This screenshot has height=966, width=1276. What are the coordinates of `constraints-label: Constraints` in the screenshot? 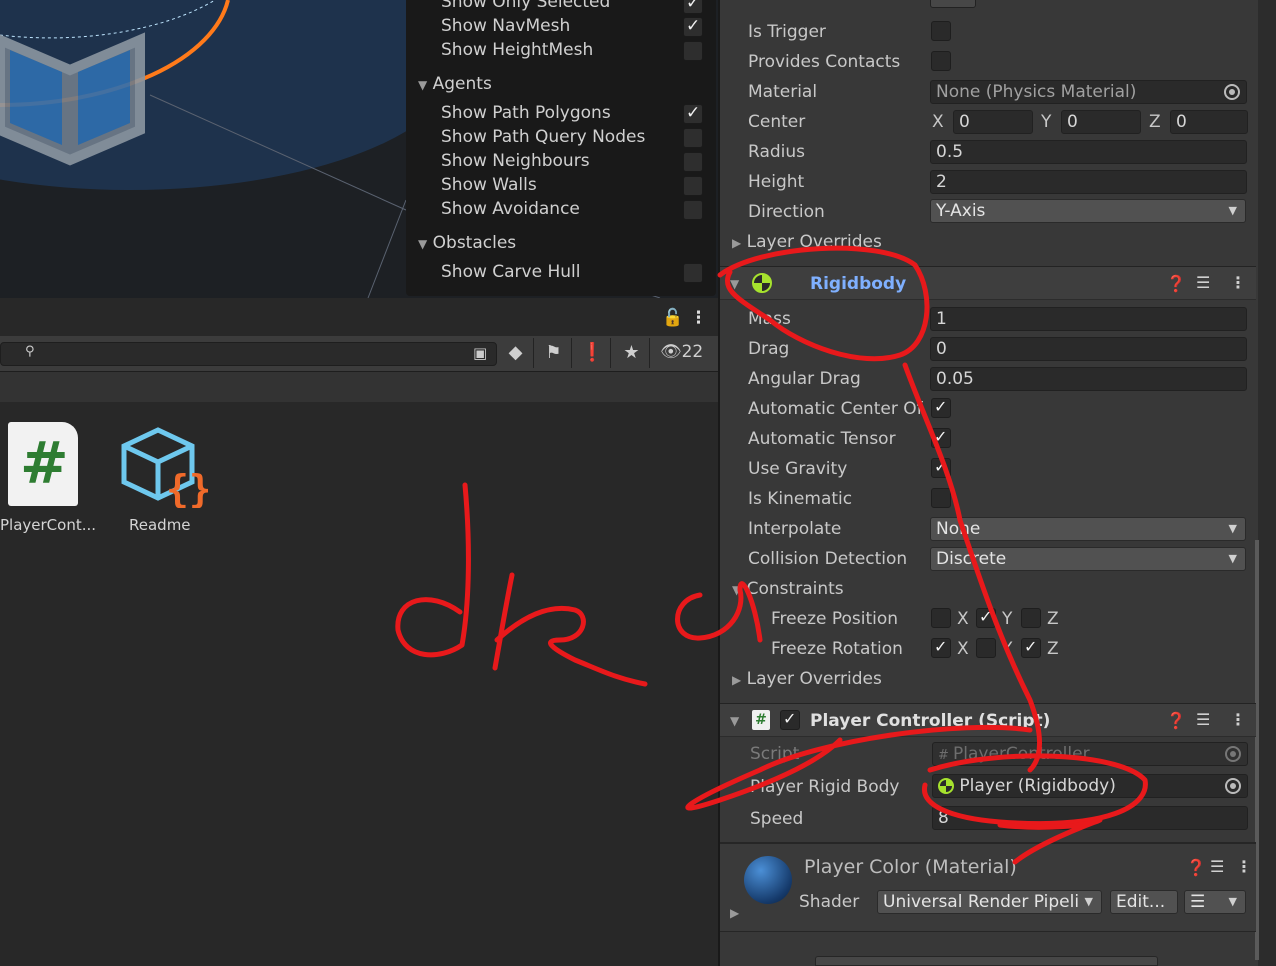 It's located at (795, 589).